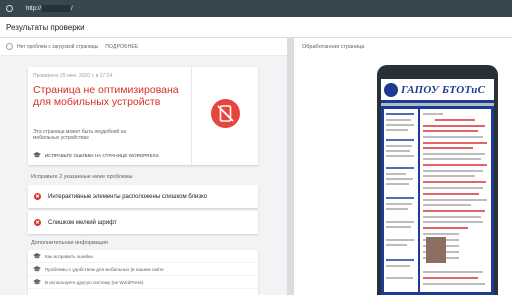 The width and height of the screenshot is (512, 295). I want to click on info-item-label: Как исправить ошибки, so click(69, 256).